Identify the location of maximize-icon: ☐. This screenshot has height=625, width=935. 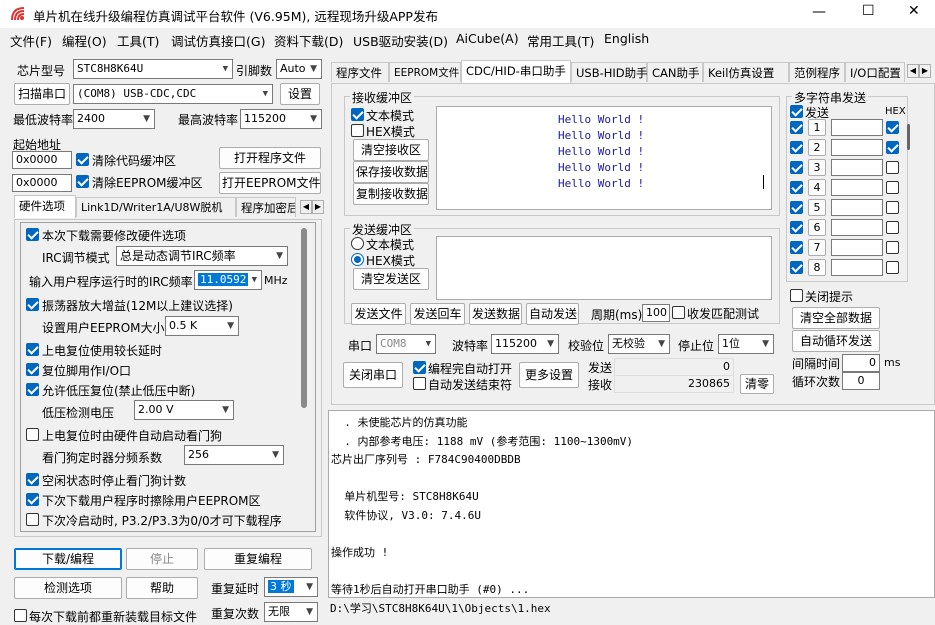
(868, 11).